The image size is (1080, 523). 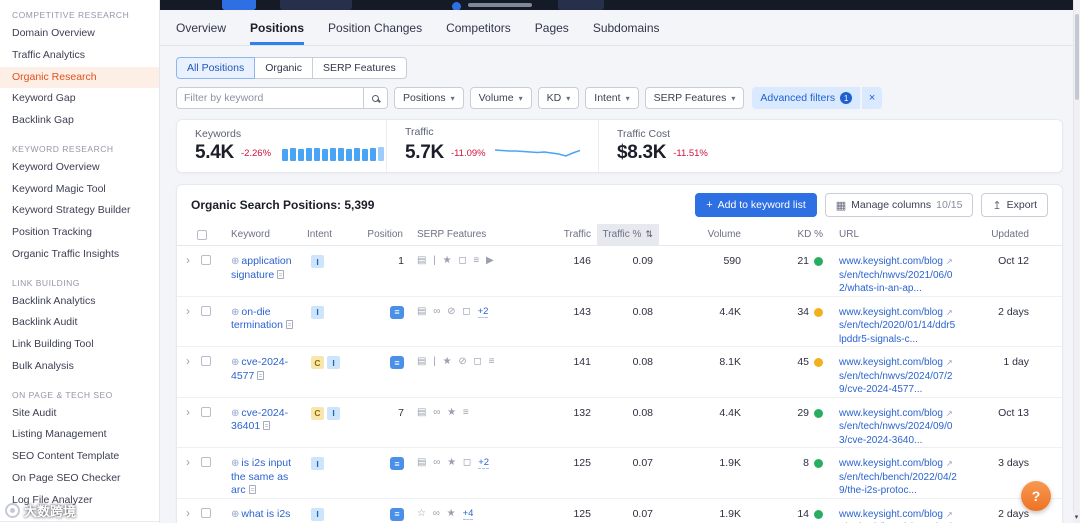 What do you see at coordinates (79, 168) in the screenshot?
I see `sidebar-item-keyword-overview: Keyword Overview` at bounding box center [79, 168].